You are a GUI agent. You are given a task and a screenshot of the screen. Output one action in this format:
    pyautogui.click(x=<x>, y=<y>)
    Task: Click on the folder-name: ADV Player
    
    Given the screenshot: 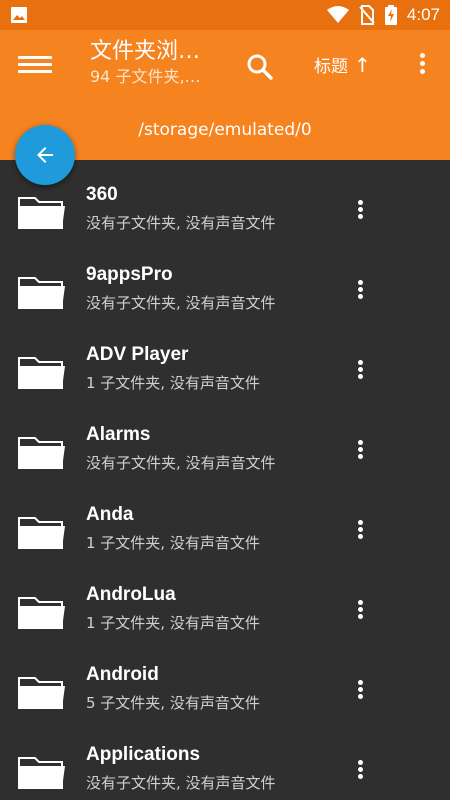 What is the action you would take?
    pyautogui.click(x=137, y=354)
    